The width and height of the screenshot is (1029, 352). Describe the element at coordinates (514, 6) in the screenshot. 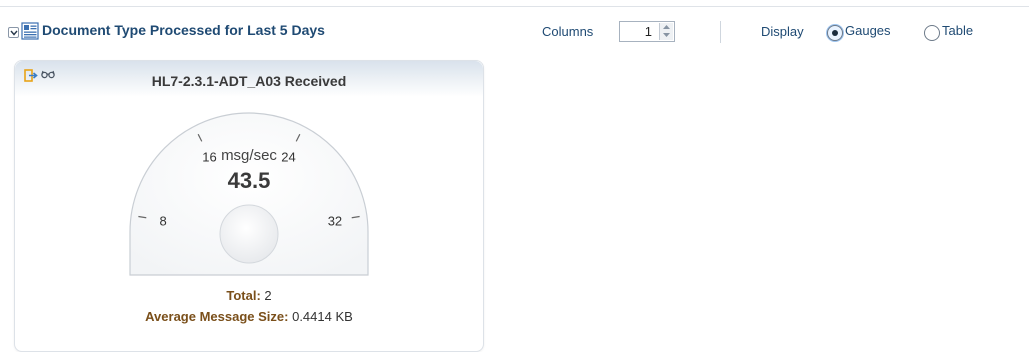

I see `top-divider` at that location.